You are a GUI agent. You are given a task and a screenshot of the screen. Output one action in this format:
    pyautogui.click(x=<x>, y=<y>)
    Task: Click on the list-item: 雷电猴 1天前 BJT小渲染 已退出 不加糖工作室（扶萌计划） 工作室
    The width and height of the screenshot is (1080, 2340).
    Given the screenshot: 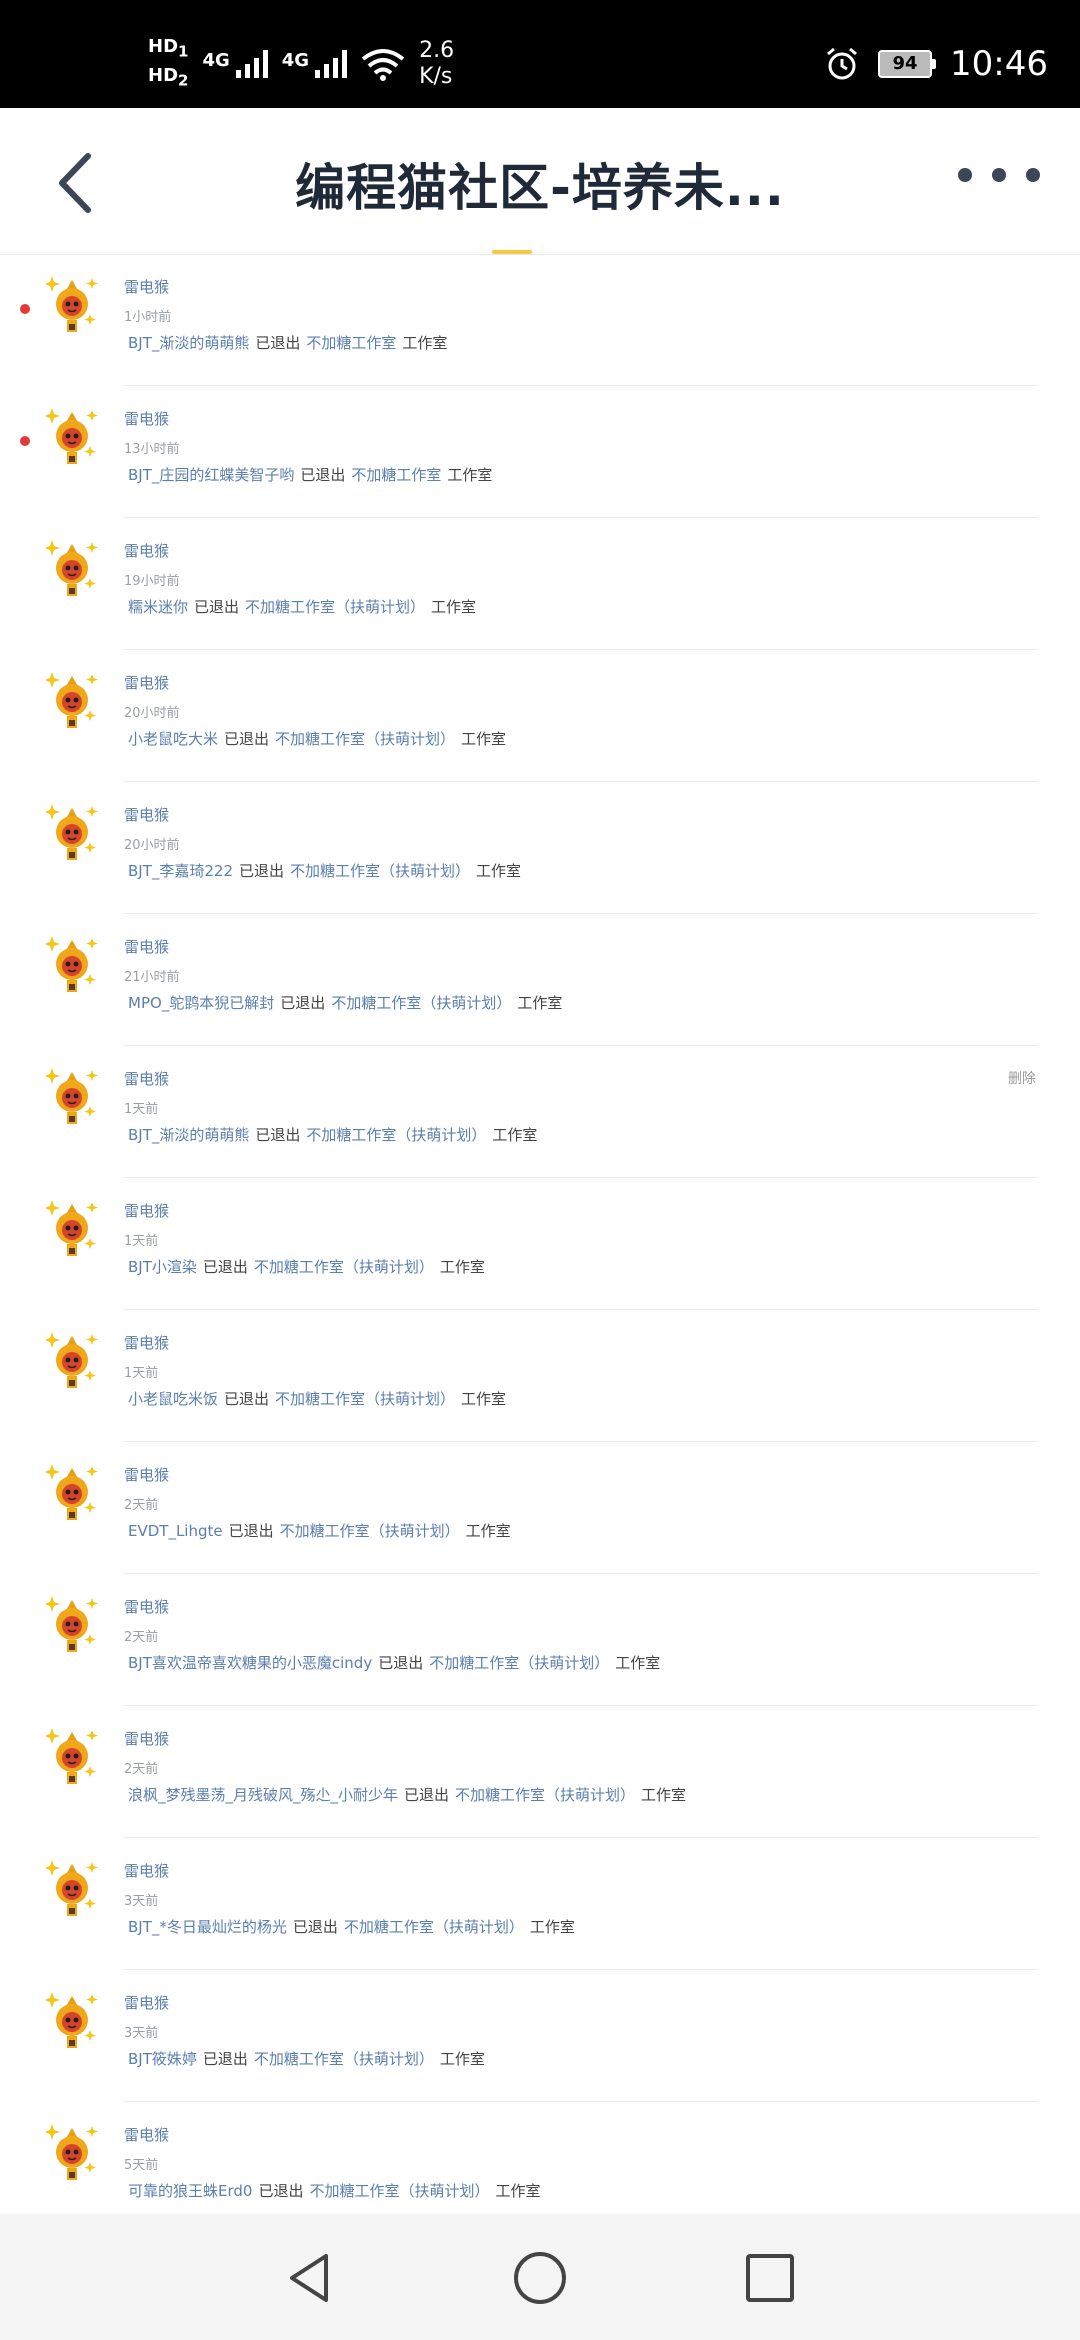 What is the action you would take?
    pyautogui.click(x=540, y=1244)
    